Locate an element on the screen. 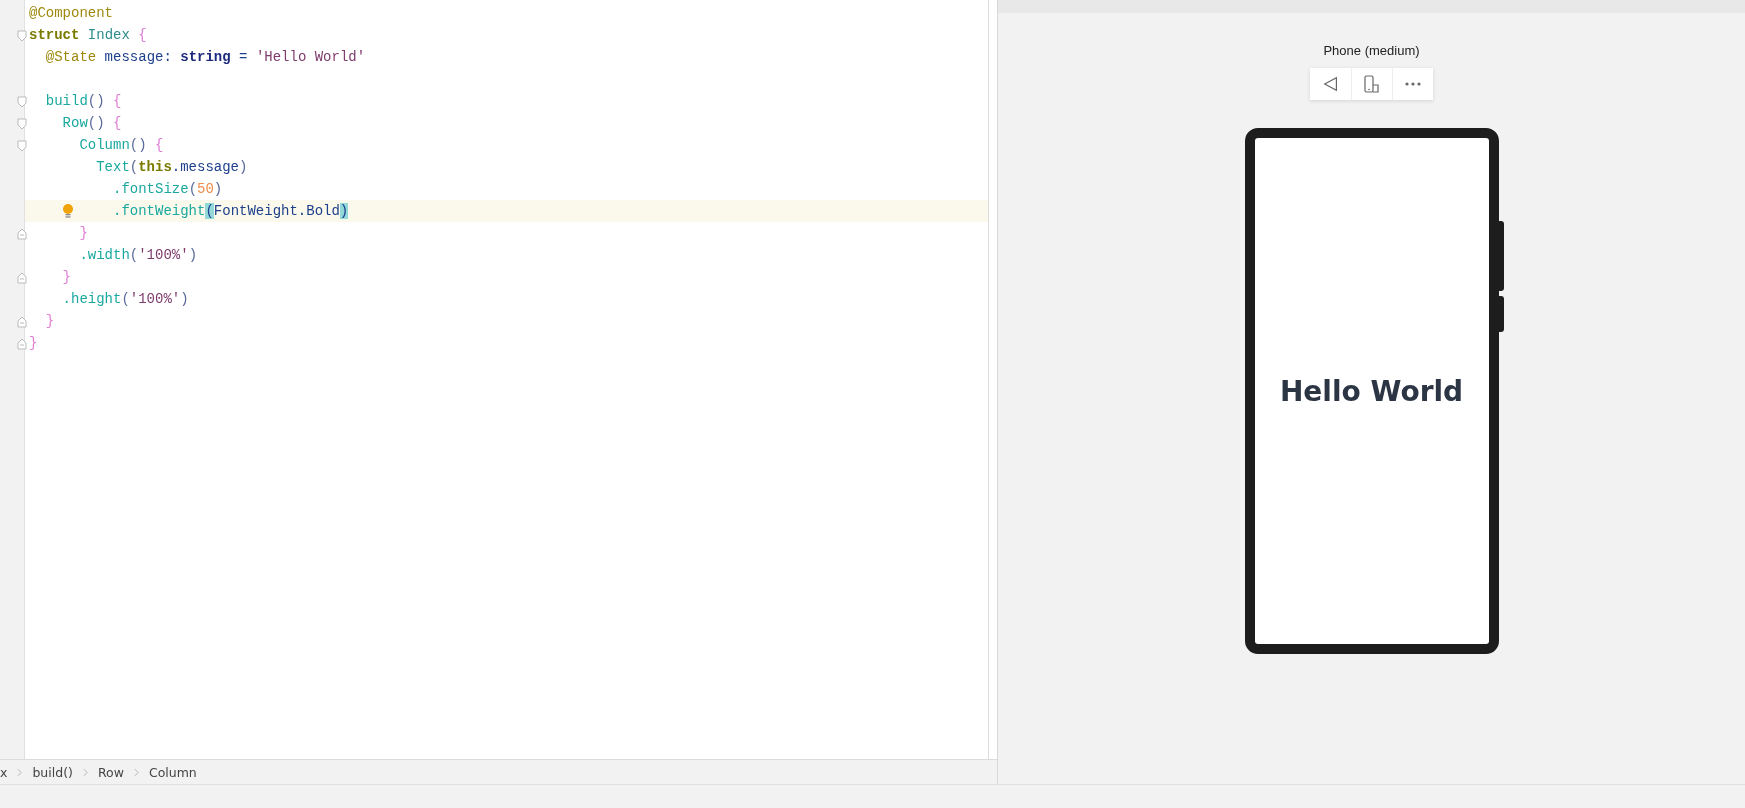 Image resolution: width=1745 pixels, height=808 pixels. code-line: struct Index { is located at coordinates (88, 35).